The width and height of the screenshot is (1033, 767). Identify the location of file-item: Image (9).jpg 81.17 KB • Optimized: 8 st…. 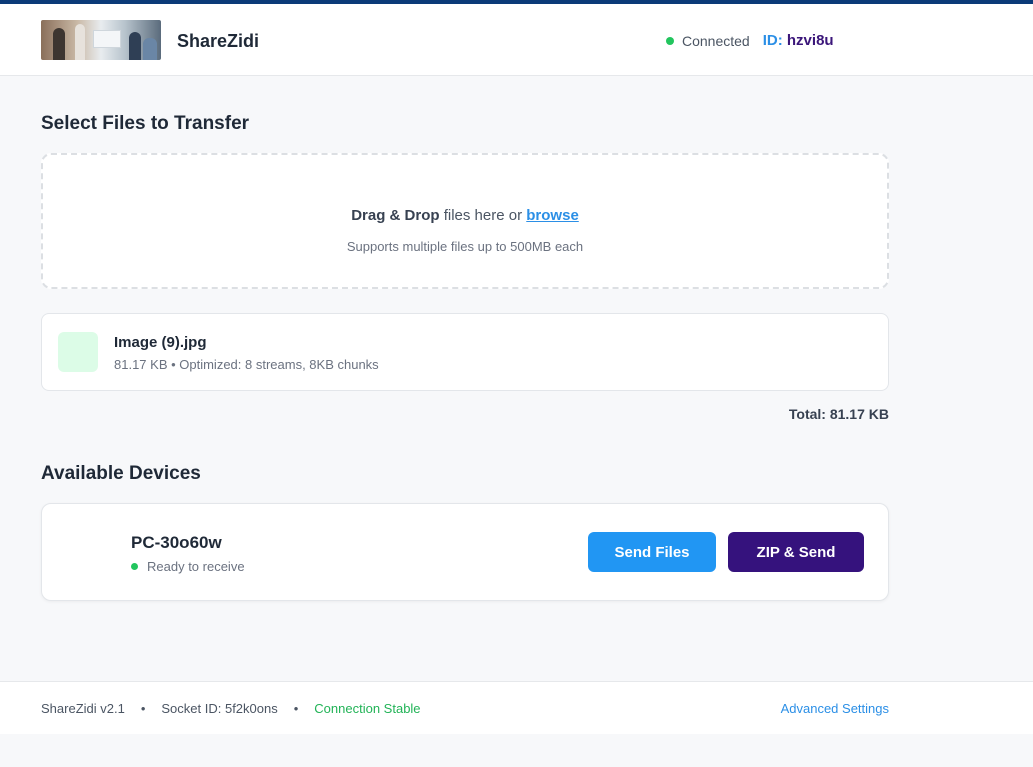
(465, 352).